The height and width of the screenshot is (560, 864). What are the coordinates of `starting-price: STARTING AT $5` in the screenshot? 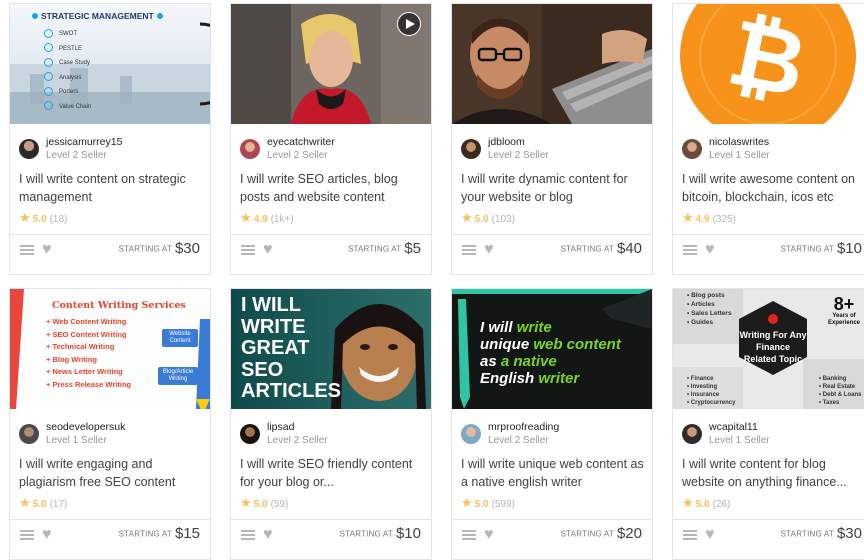 It's located at (384, 249).